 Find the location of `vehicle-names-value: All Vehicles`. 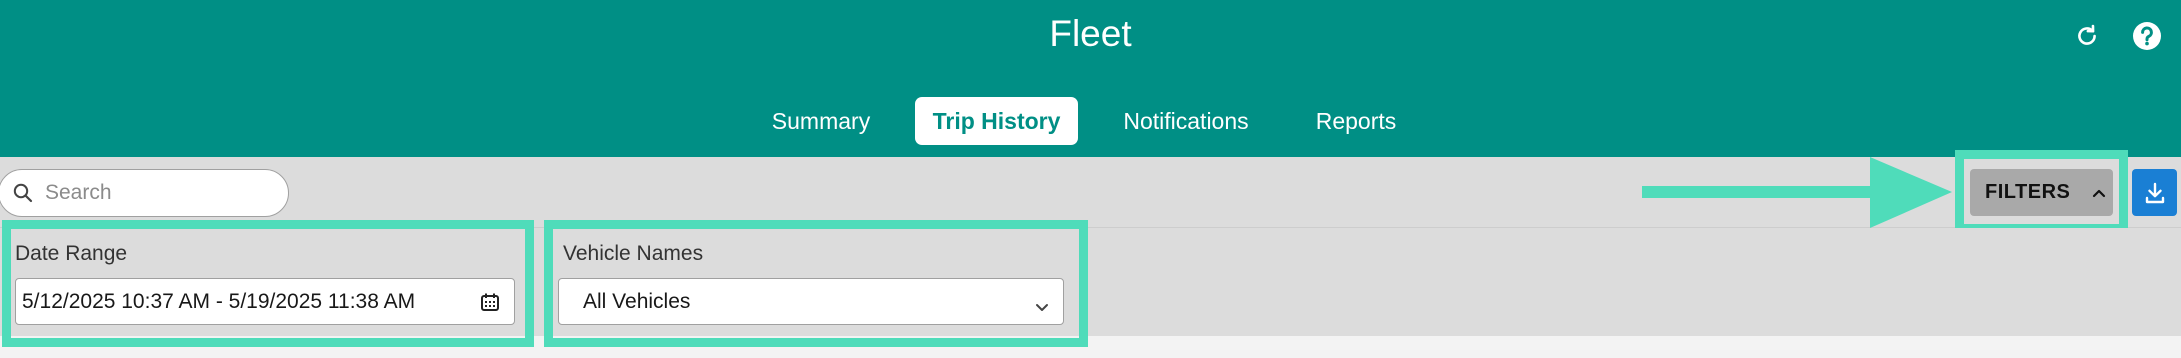

vehicle-names-value: All Vehicles is located at coordinates (637, 301).